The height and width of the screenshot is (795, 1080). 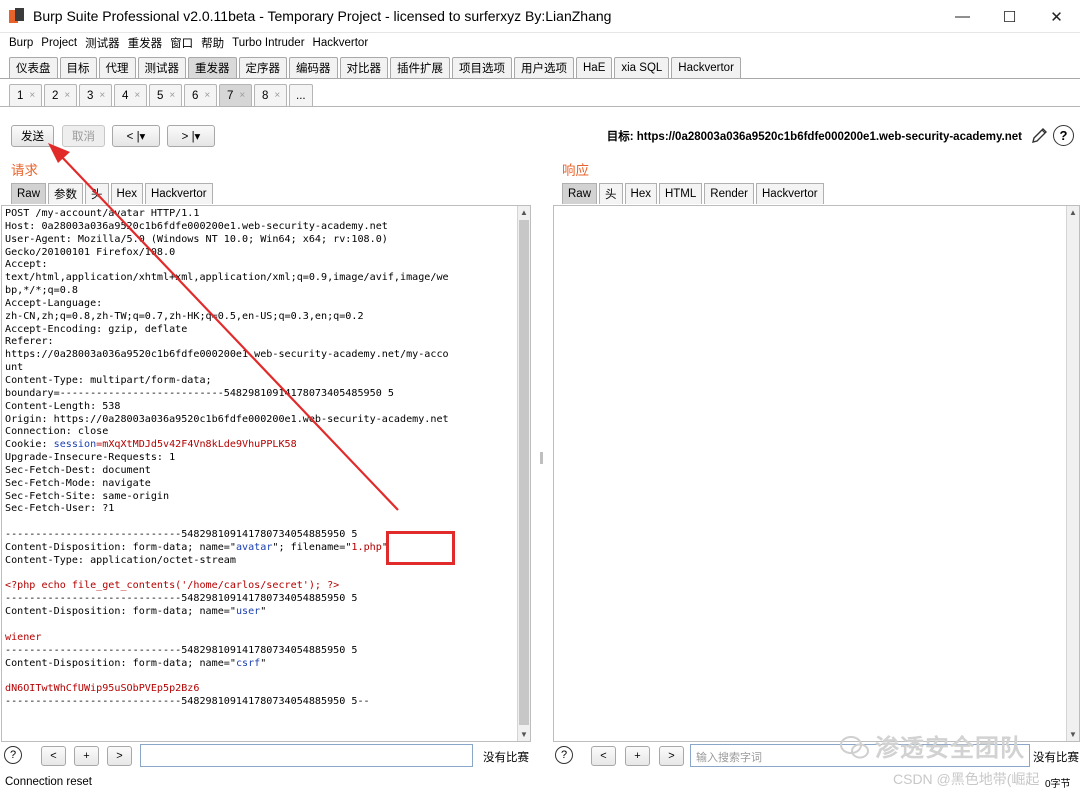 What do you see at coordinates (950, 748) in the screenshot?
I see `watermark-text: 渗透安全团队` at bounding box center [950, 748].